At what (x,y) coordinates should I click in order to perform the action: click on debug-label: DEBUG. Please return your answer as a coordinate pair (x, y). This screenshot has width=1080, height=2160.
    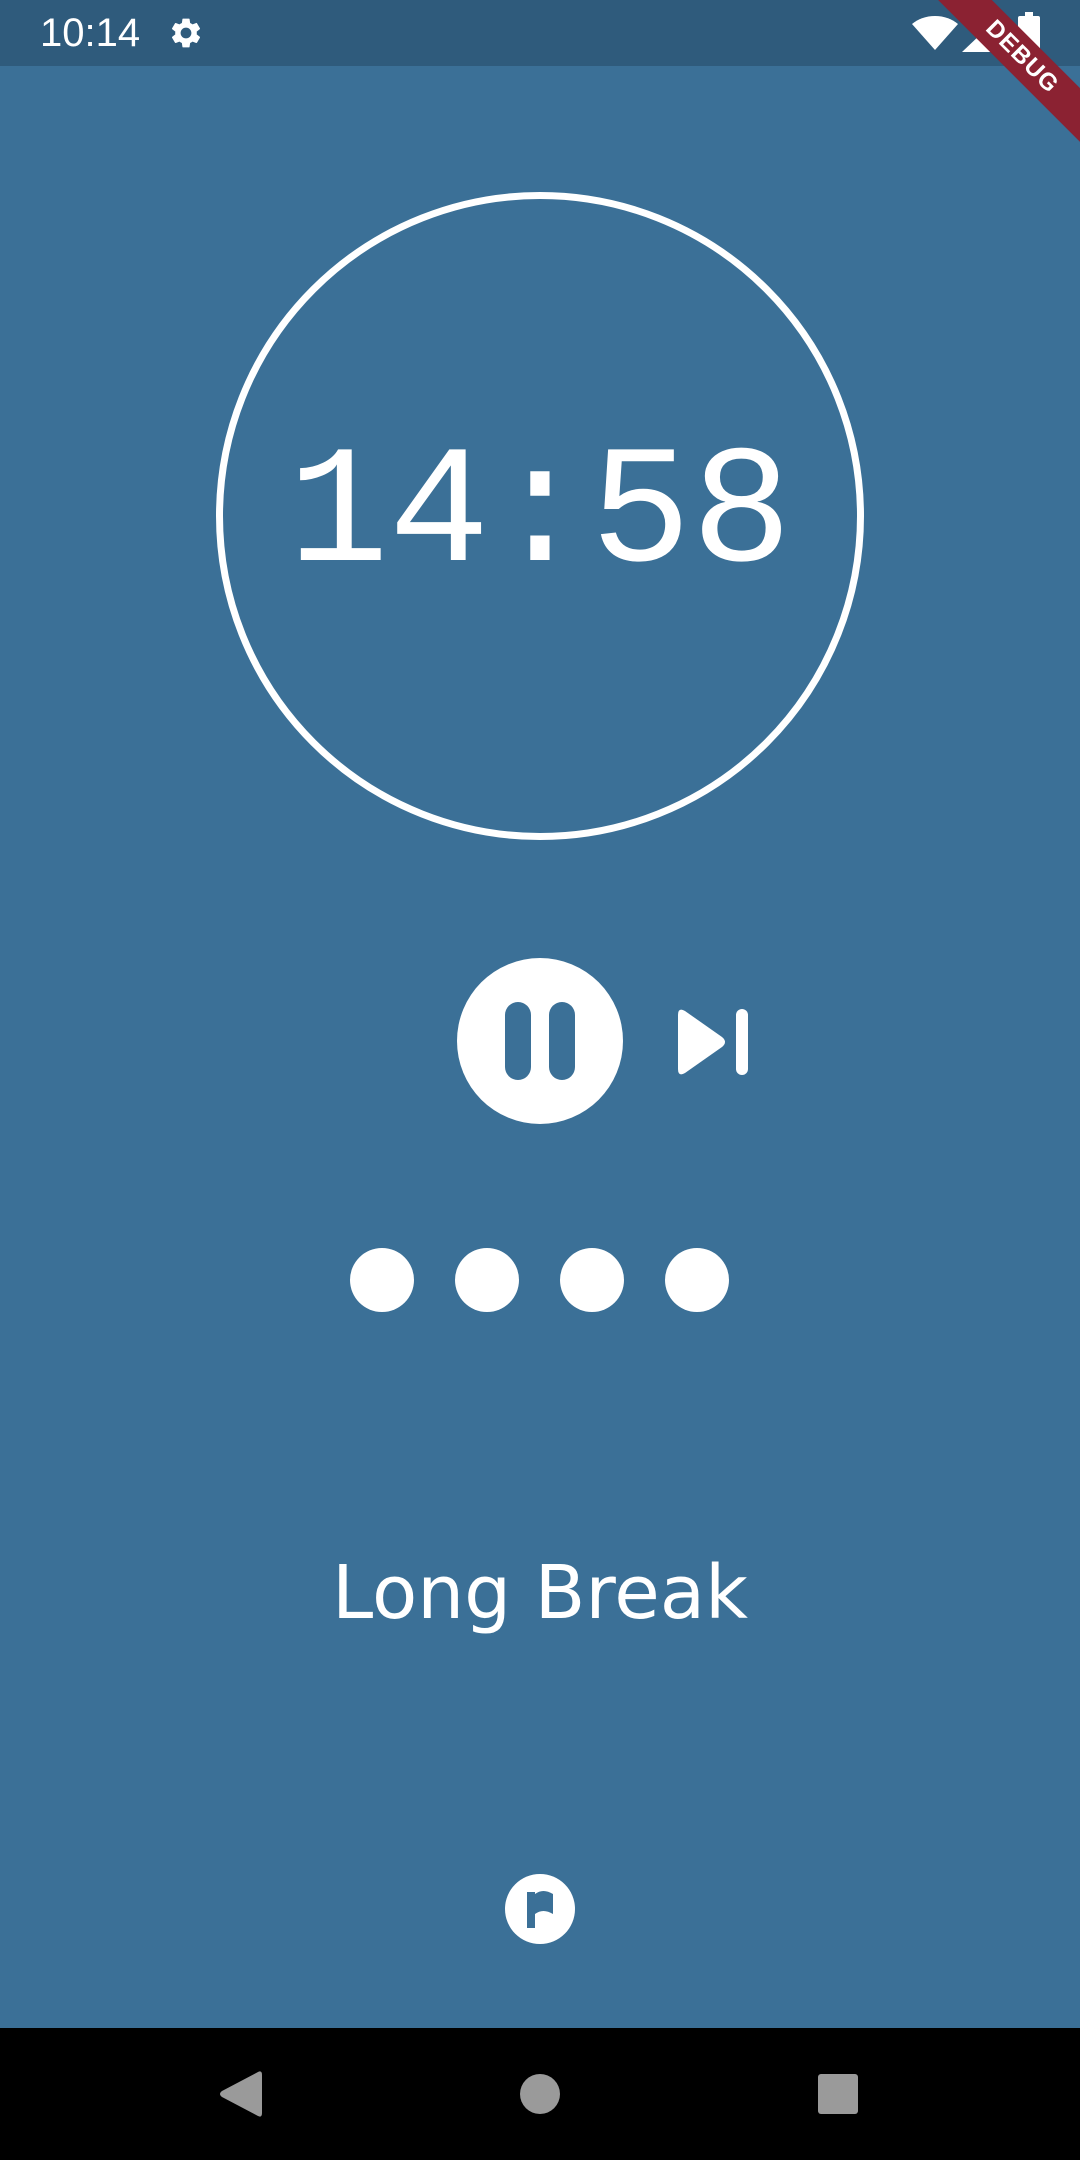
    Looking at the image, I should click on (1005, 75).